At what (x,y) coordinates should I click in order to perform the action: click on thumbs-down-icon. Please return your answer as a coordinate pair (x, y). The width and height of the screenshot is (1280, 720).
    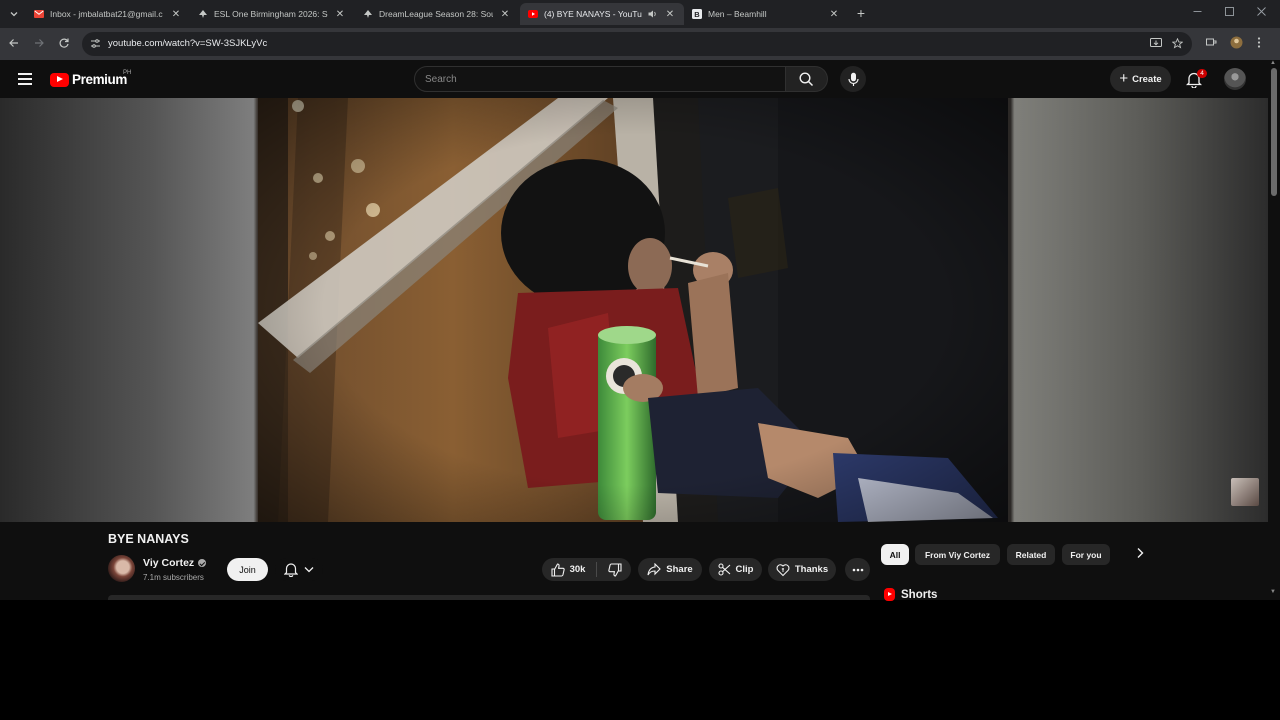
    Looking at the image, I should click on (615, 569).